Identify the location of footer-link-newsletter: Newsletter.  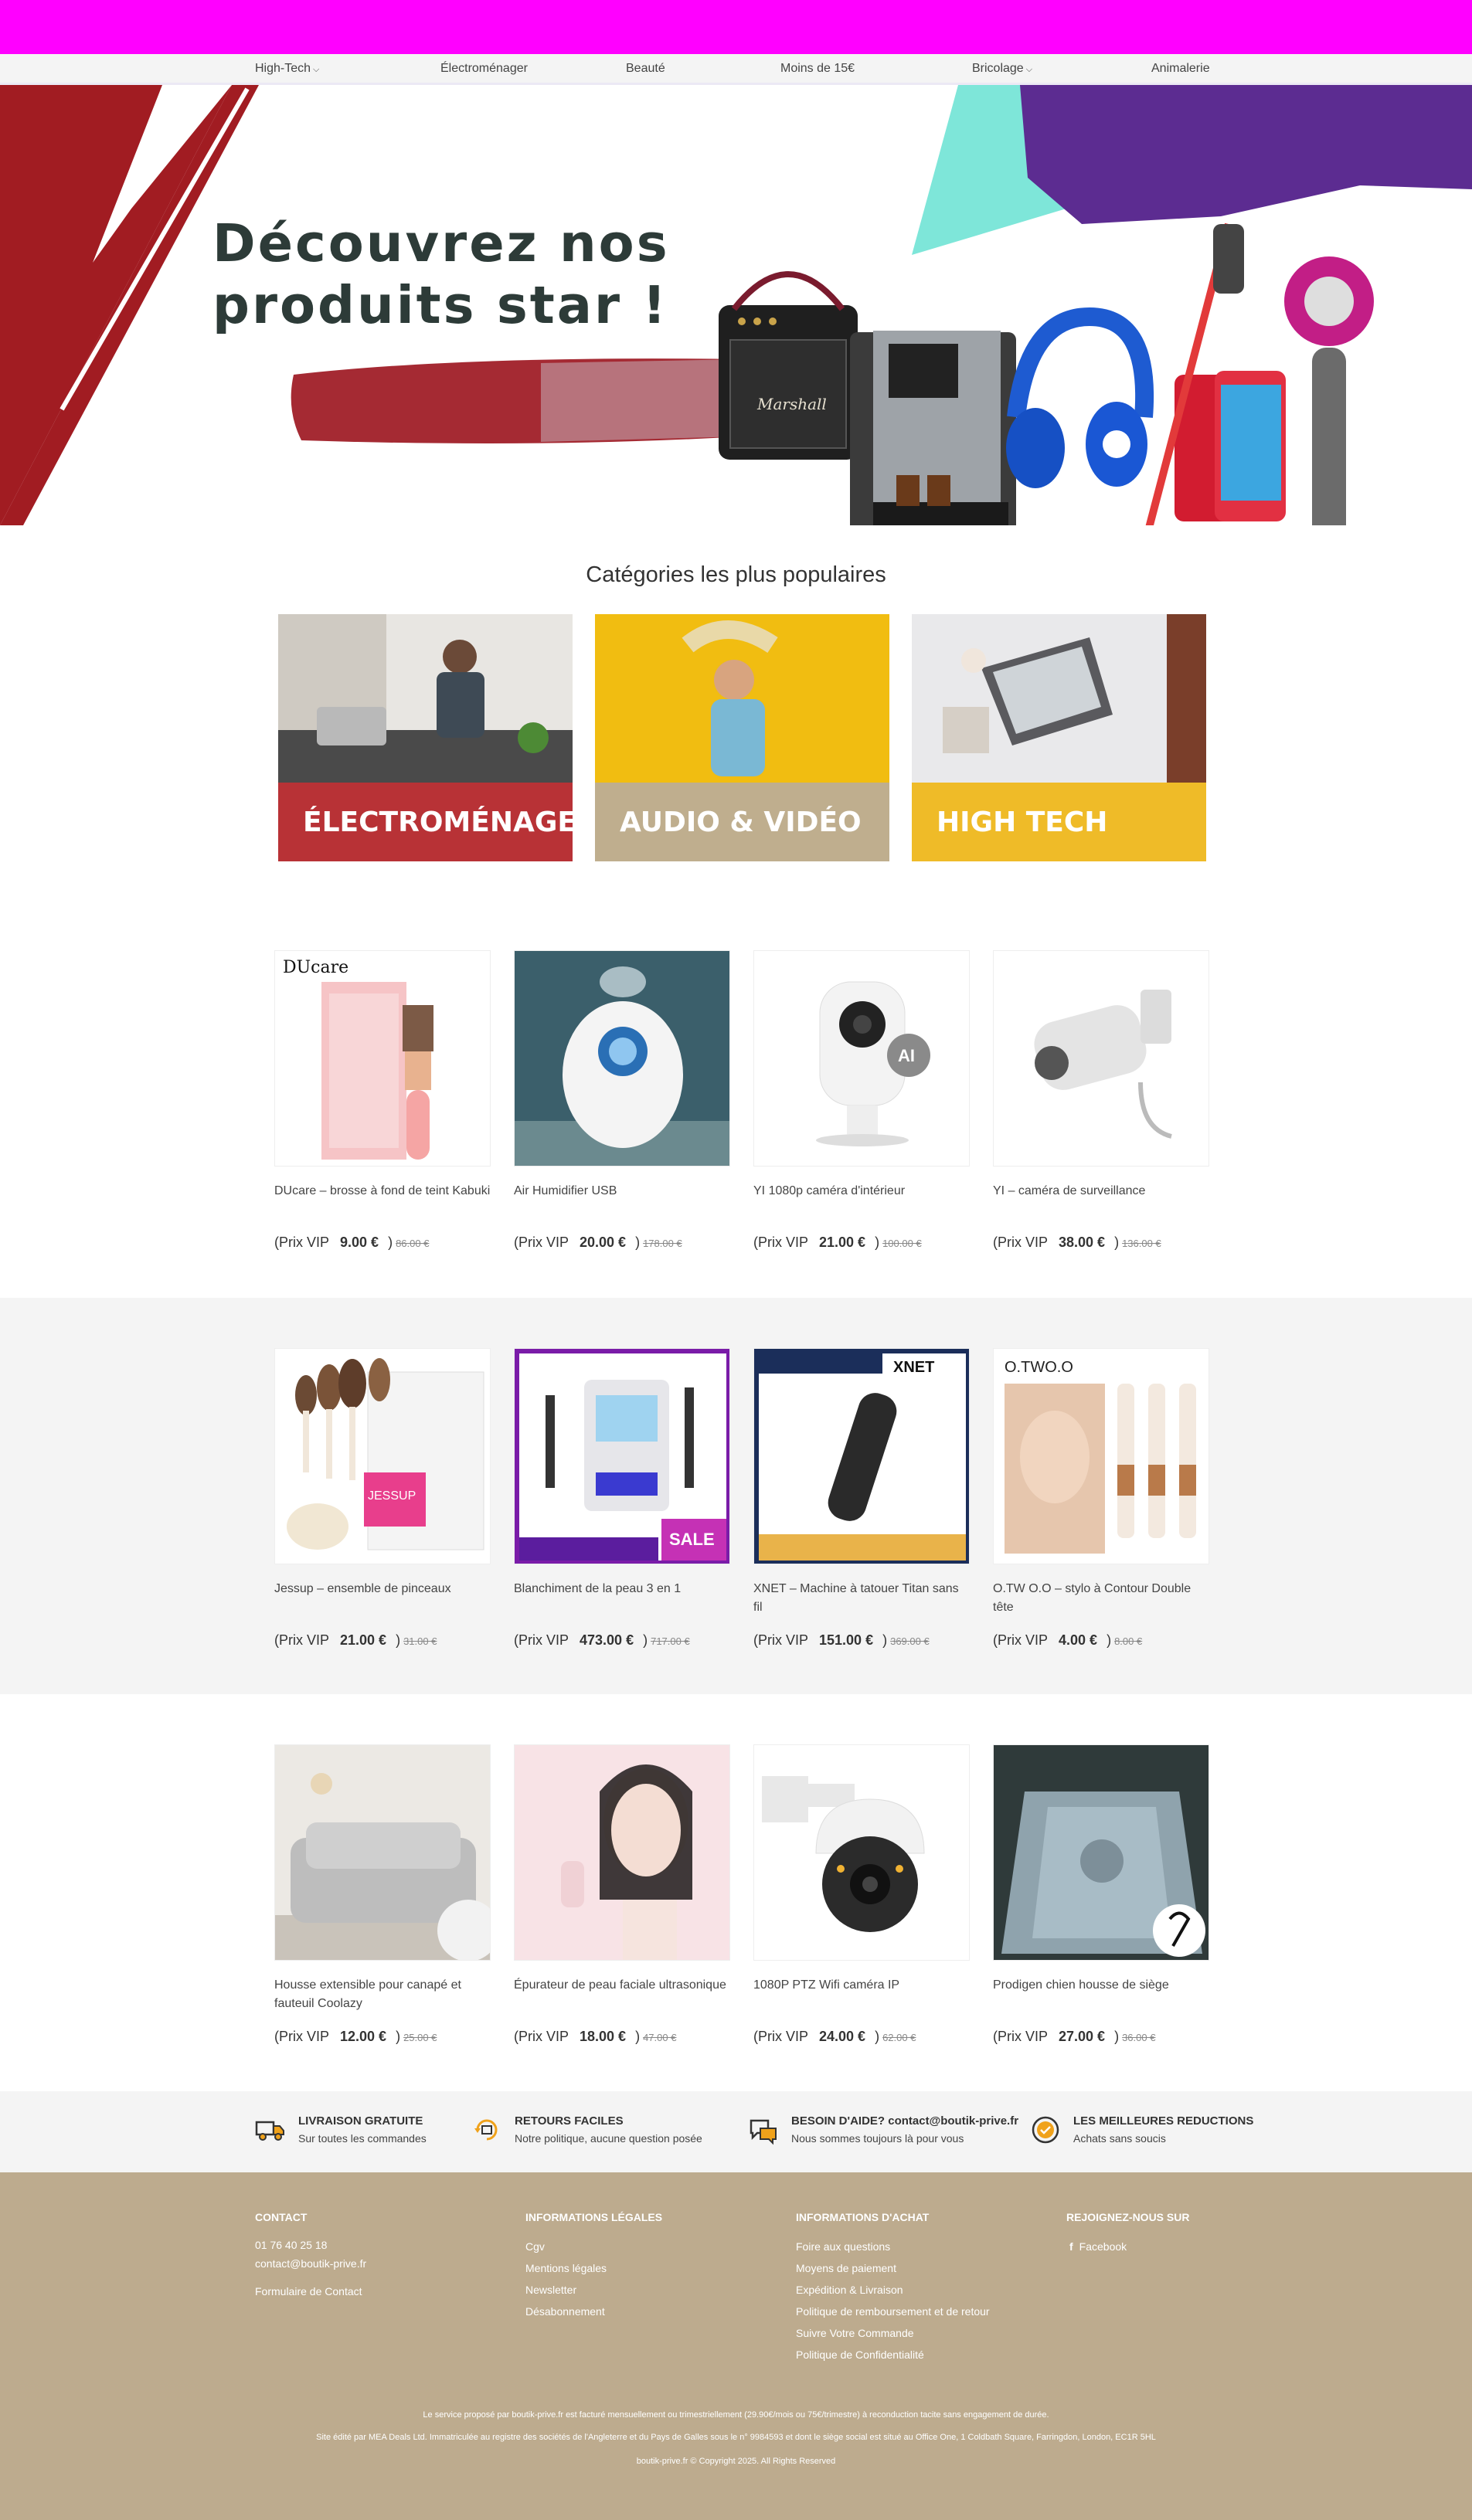
(593, 2290).